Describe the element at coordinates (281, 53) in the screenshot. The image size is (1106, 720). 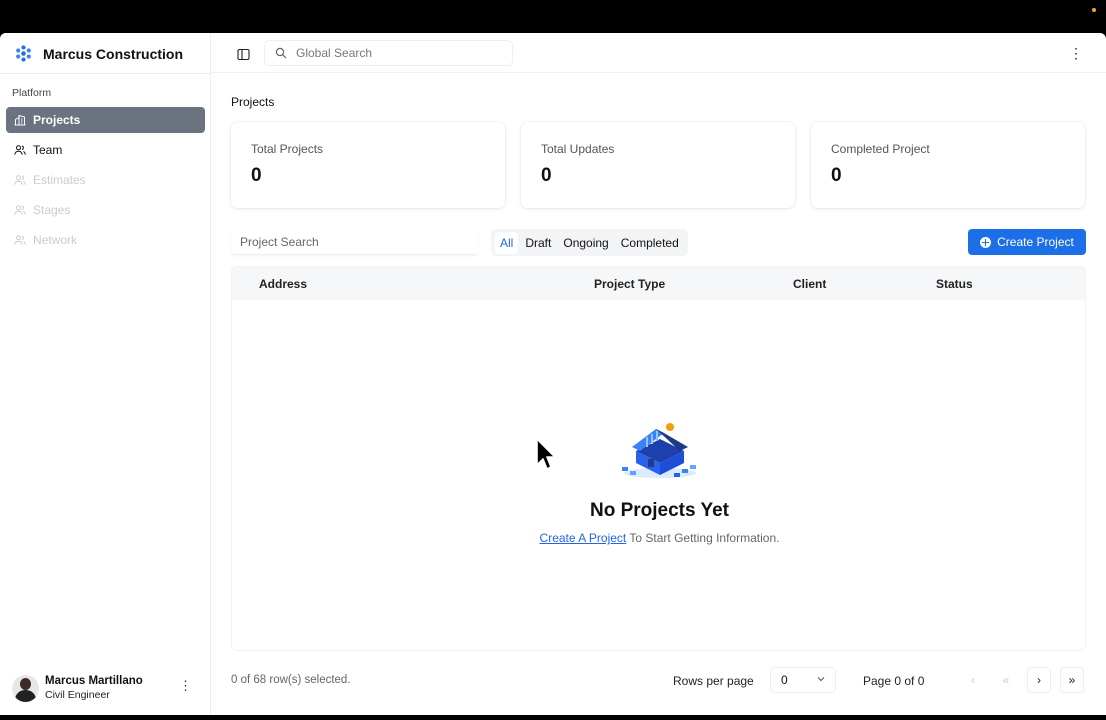
I see `search-icon` at that location.